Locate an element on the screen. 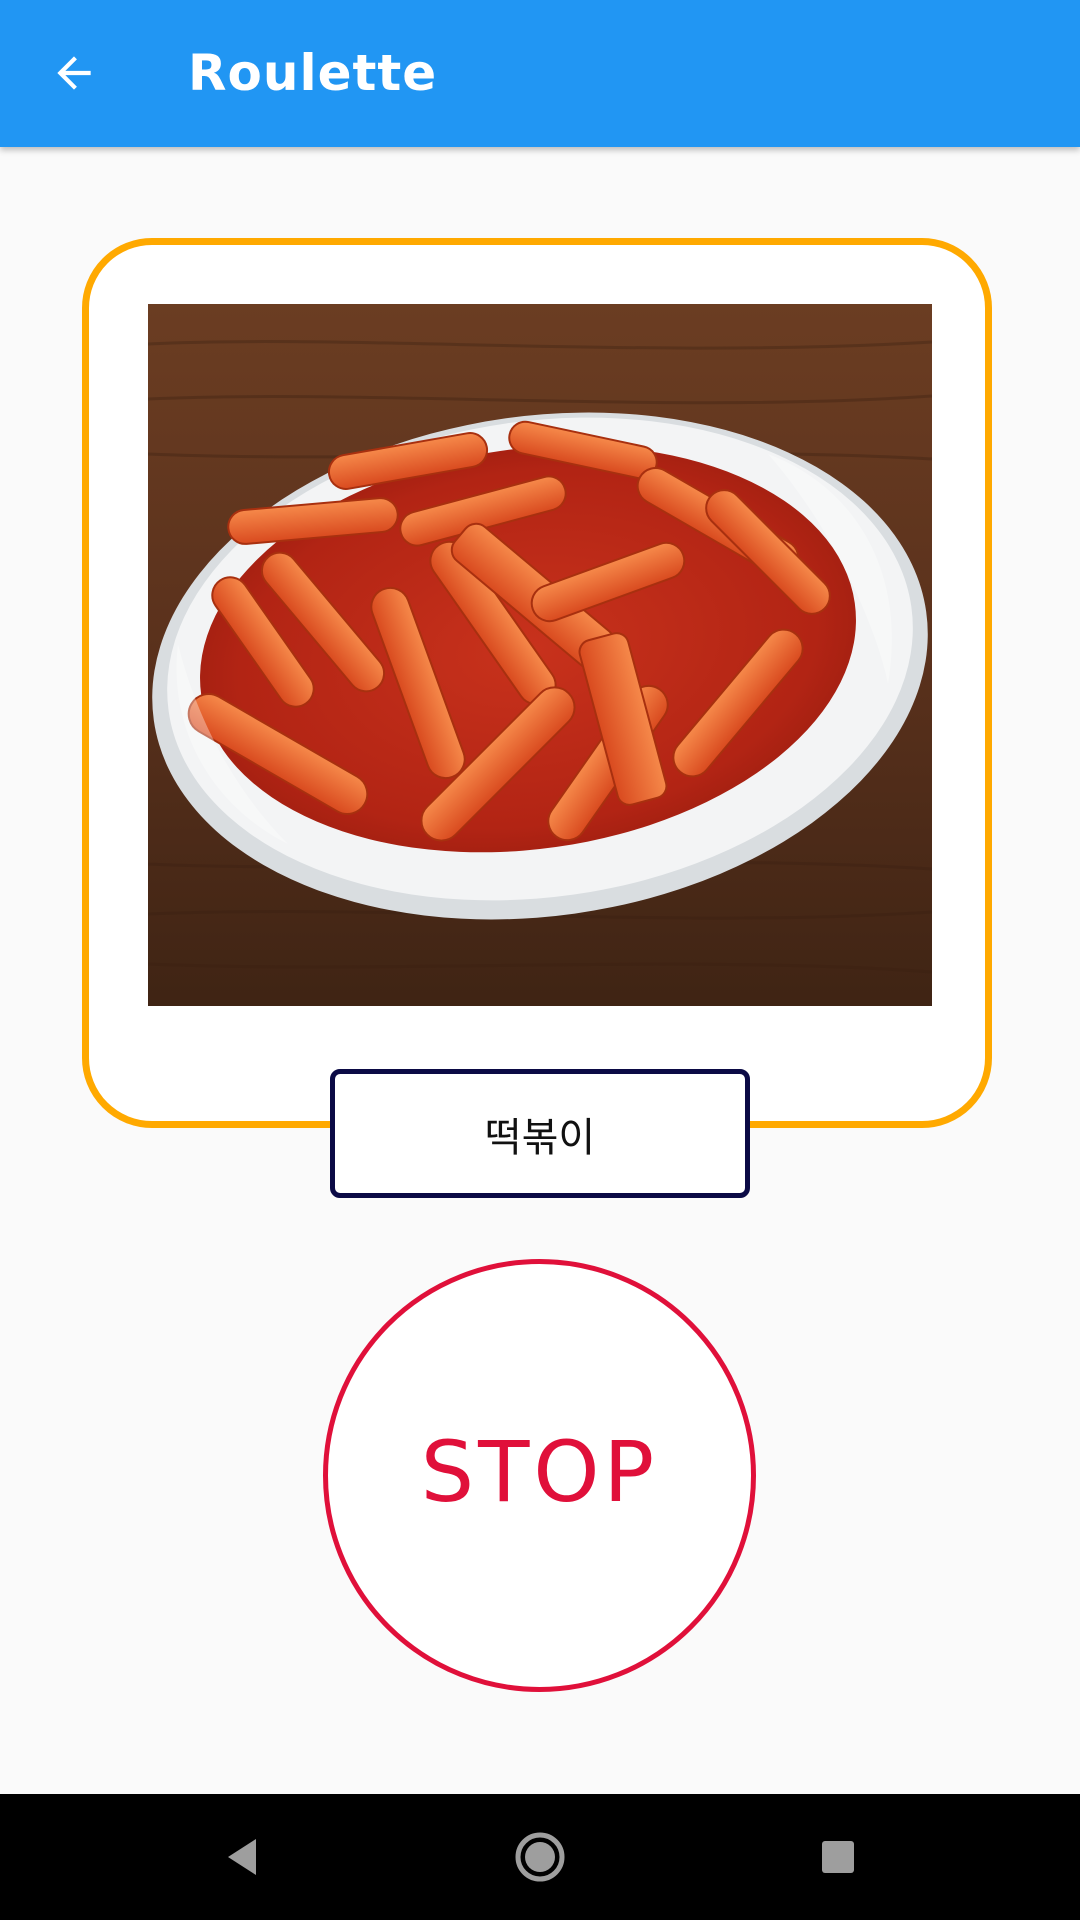  stop-button-label: STOP is located at coordinates (539, 1471).